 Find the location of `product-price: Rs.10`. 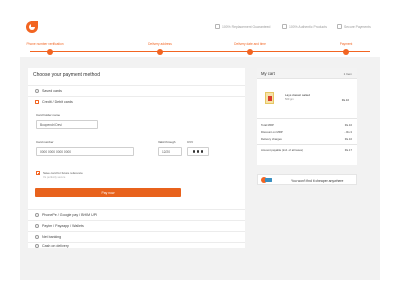

product-price: Rs.10 is located at coordinates (345, 100).